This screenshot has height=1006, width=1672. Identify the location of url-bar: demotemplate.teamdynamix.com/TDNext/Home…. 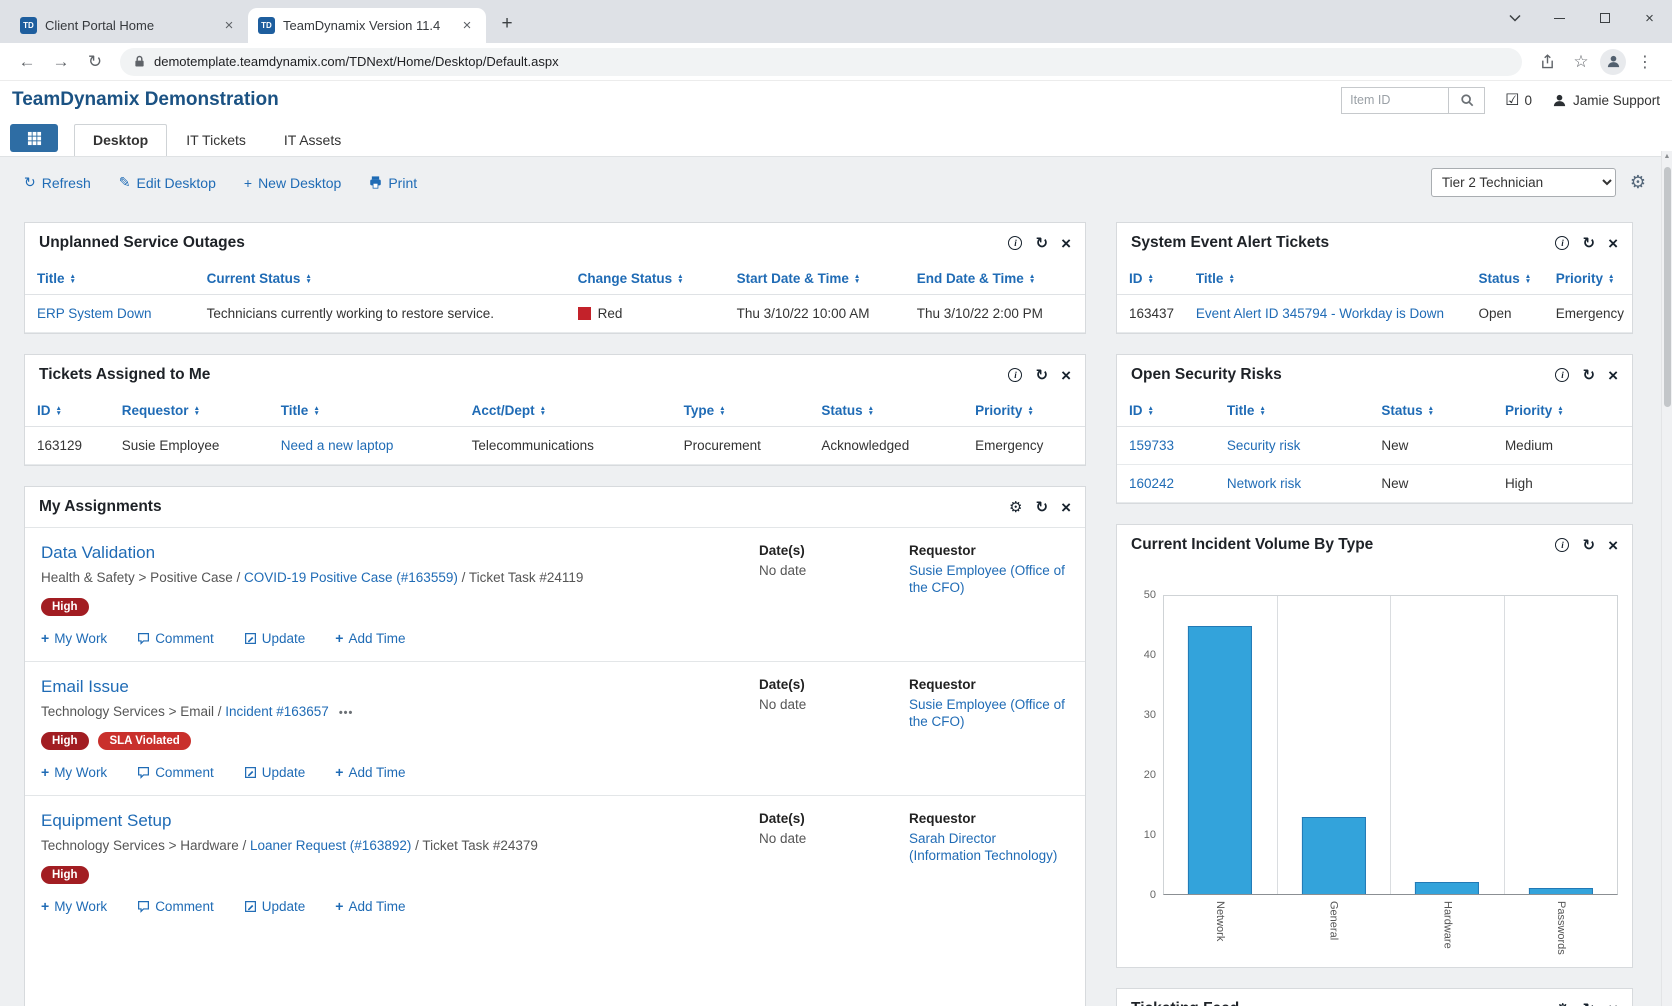
(821, 61).